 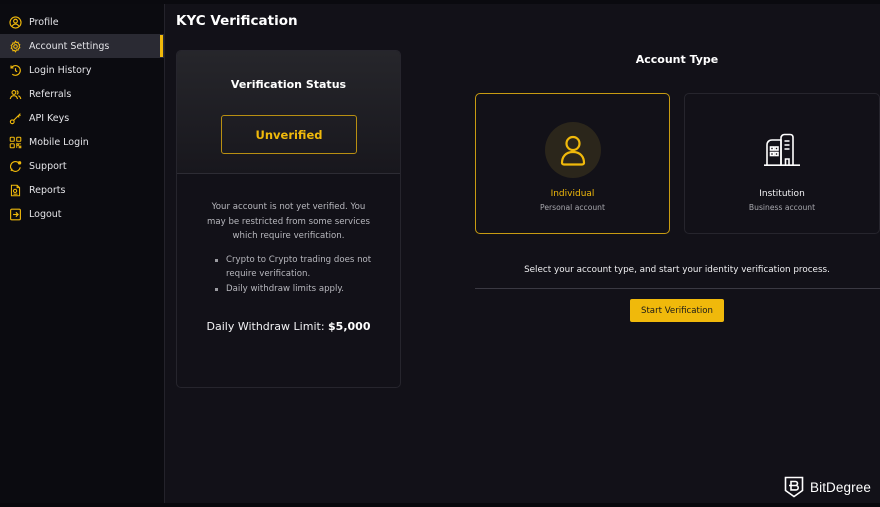 I want to click on list-item: Daily withdraw limits apply., so click(x=297, y=289).